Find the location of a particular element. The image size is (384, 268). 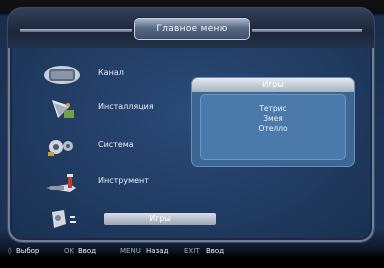

hint-key-ok: OK is located at coordinates (69, 251).